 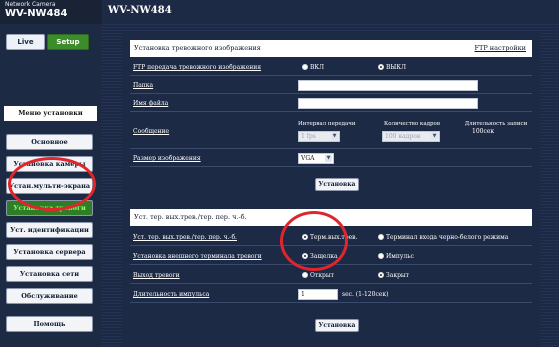 What do you see at coordinates (388, 103) in the screenshot?
I see `filename-input` at bounding box center [388, 103].